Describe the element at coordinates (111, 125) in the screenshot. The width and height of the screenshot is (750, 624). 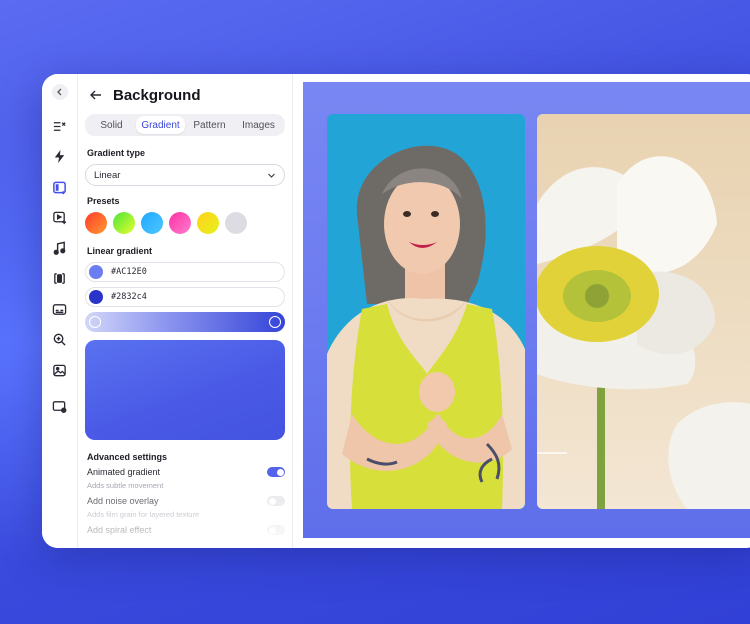
I see `tab-solid: Solid` at that location.